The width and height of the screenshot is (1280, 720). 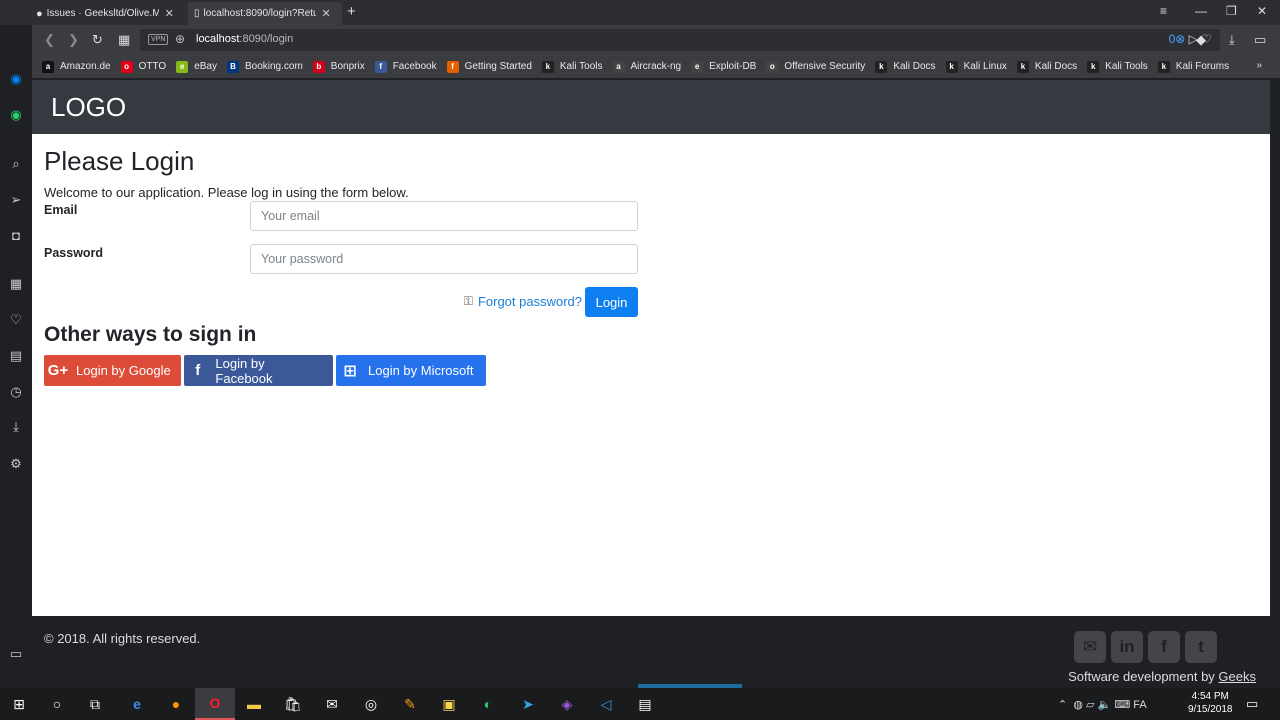 I want to click on site-logo: LOGO, so click(x=88, y=107).